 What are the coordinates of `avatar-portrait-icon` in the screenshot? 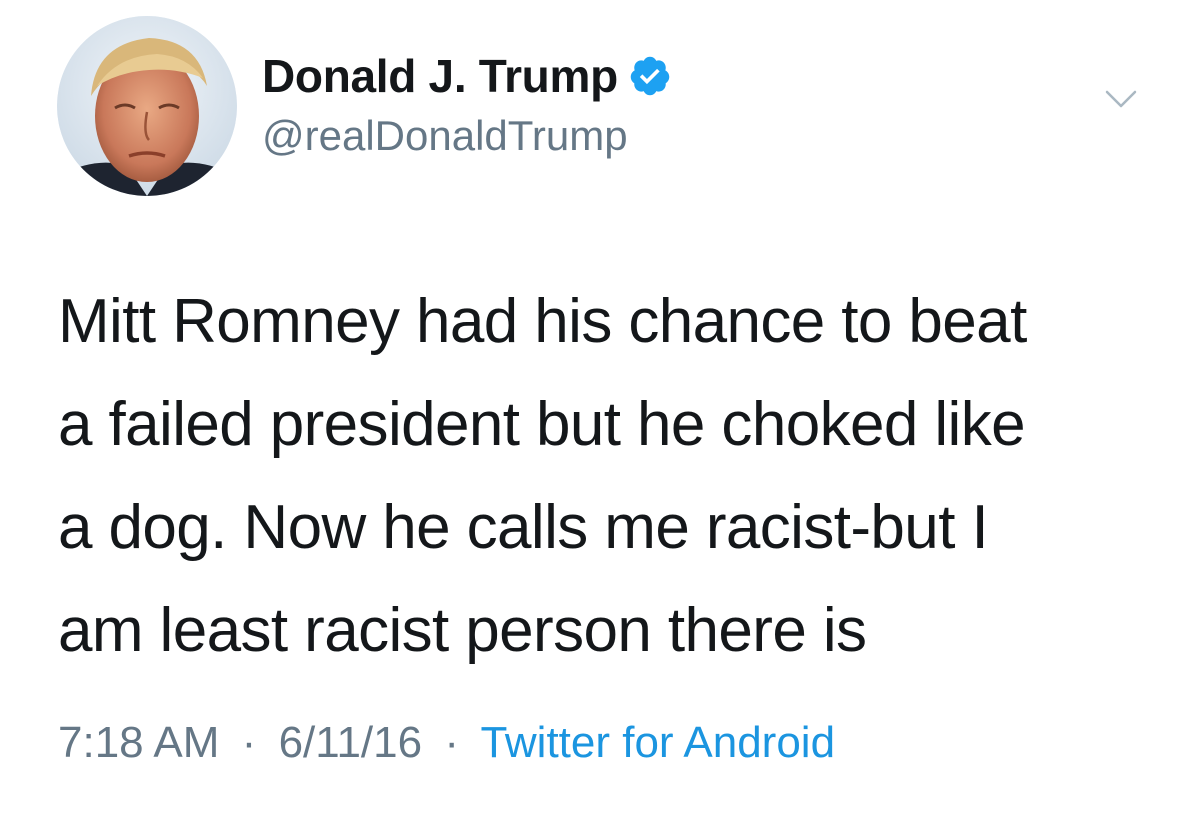 It's located at (147, 106).